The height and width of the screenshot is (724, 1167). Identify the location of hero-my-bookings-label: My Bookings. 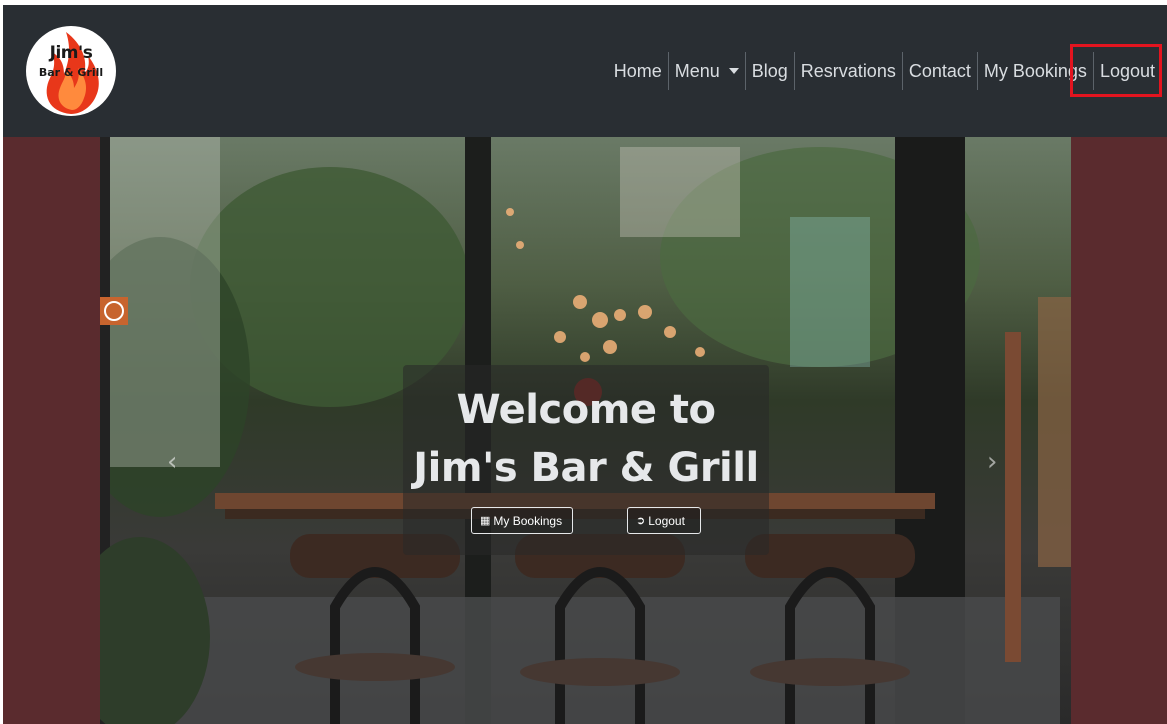
(528, 520).